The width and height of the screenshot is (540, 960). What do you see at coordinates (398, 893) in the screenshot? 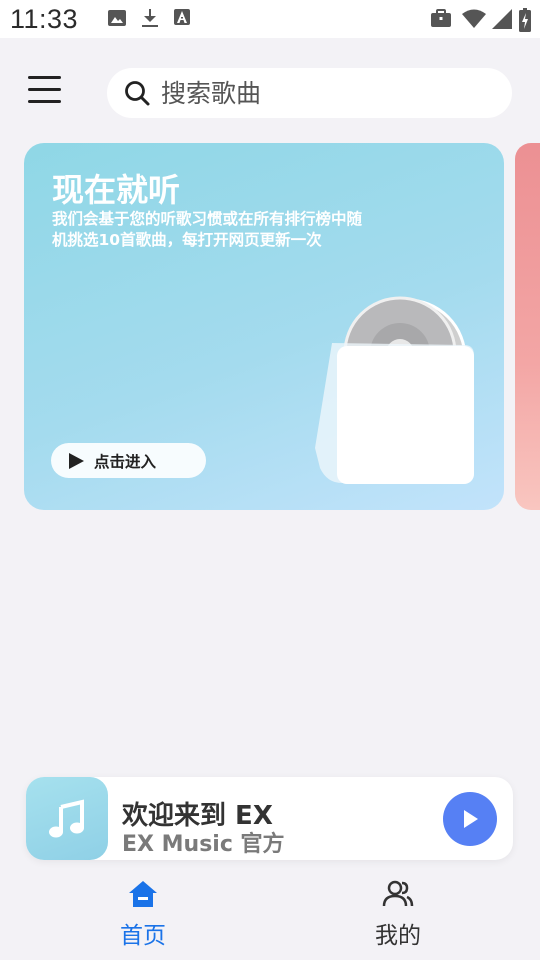
I see `profile-icon` at bounding box center [398, 893].